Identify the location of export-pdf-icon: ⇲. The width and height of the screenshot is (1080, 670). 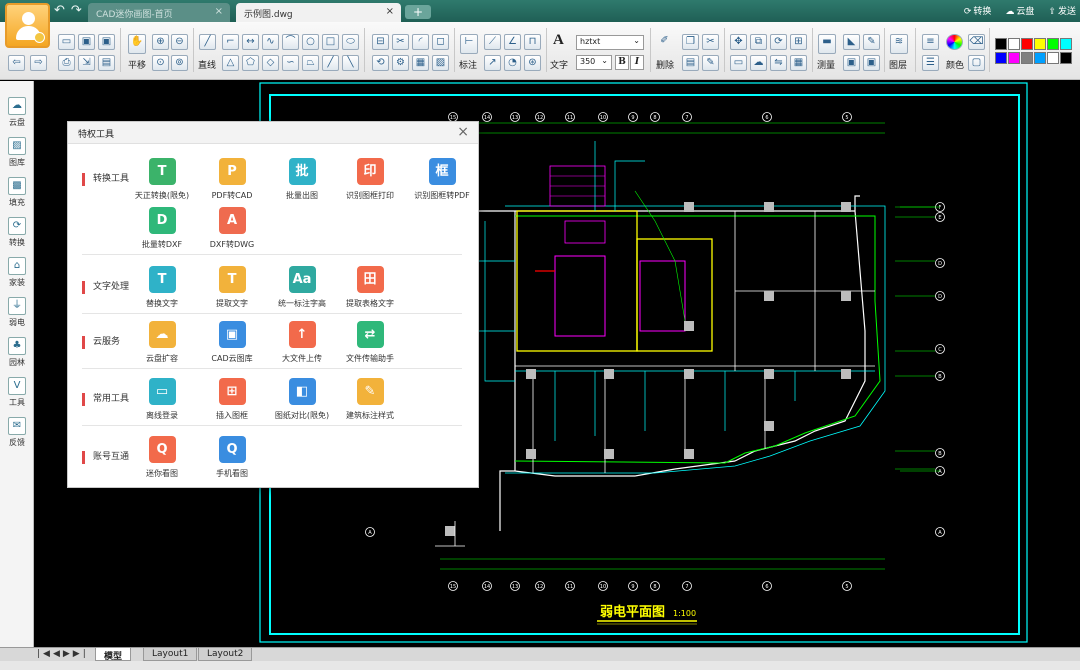
(86, 63).